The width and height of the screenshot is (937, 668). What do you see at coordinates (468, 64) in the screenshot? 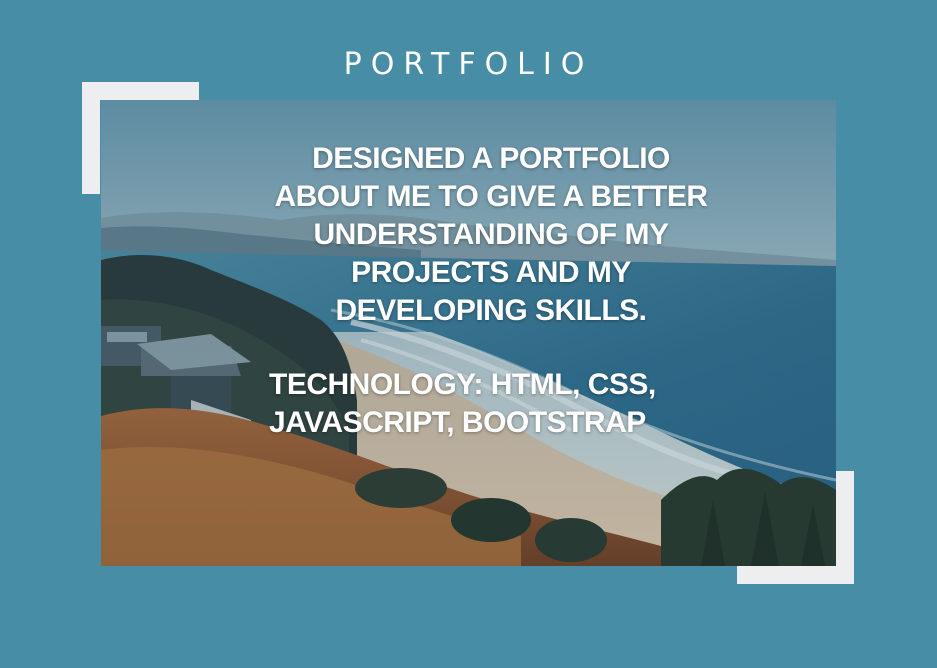
I see `page-title: PORTFOLIO` at bounding box center [468, 64].